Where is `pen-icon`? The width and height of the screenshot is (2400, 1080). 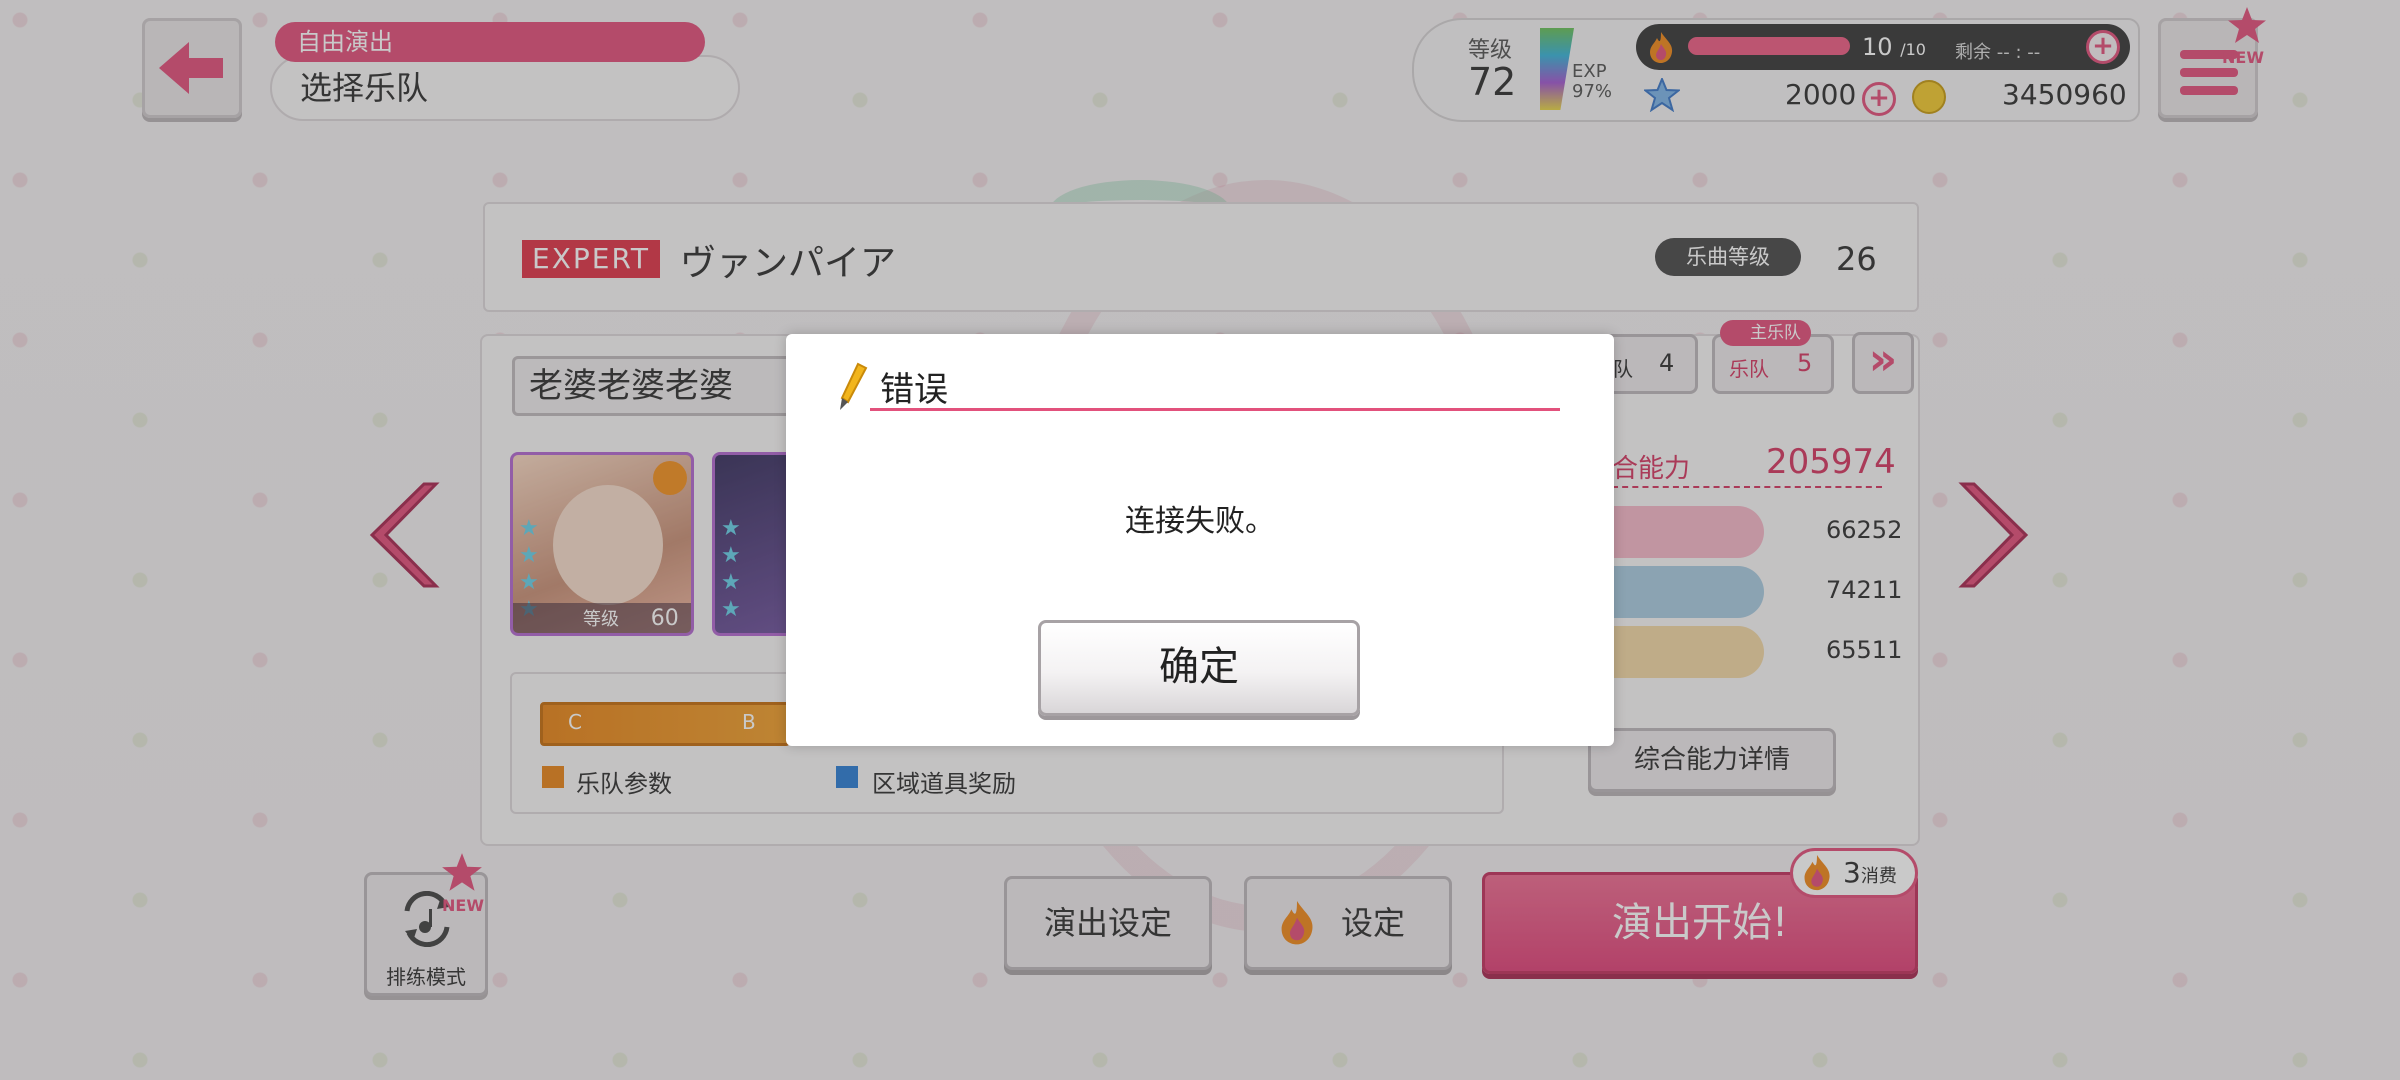 pen-icon is located at coordinates (854, 386).